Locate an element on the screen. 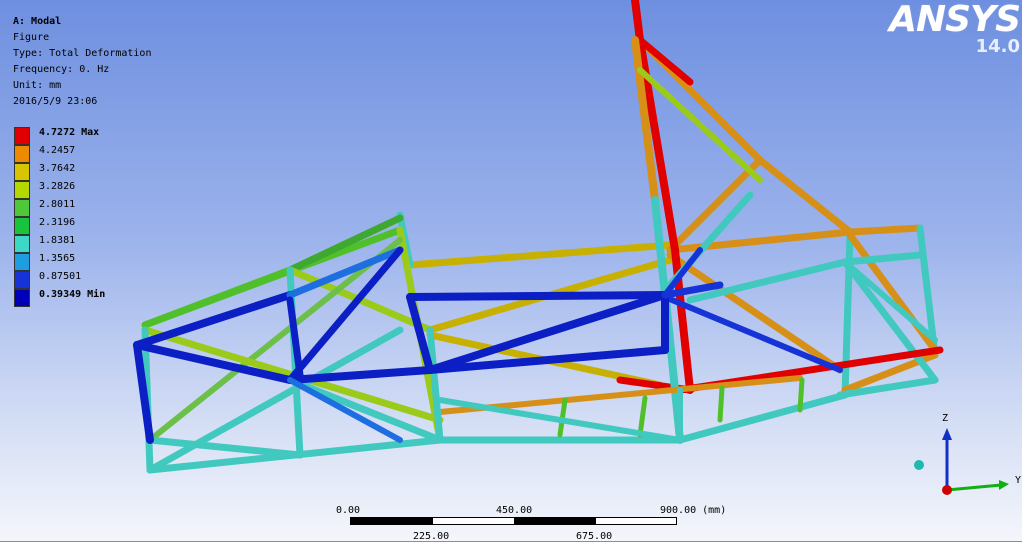  legend-label: 3.2826 is located at coordinates (57, 186).